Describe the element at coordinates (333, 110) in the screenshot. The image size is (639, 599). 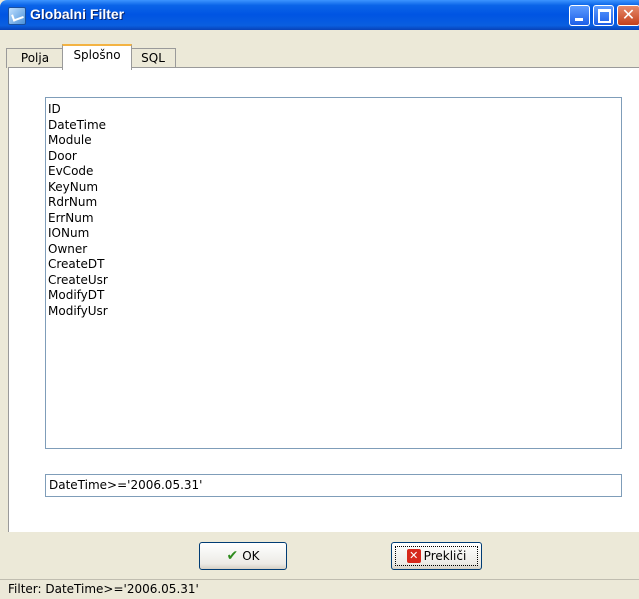
I see `list-item: ID` at that location.